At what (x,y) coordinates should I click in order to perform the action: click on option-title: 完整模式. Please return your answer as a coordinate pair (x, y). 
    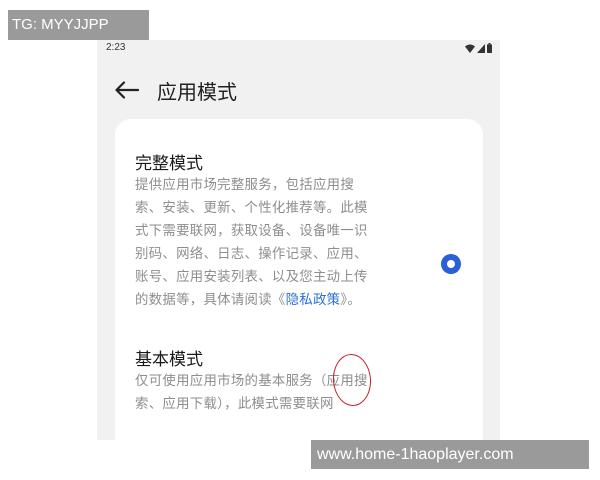
    Looking at the image, I should click on (169, 164).